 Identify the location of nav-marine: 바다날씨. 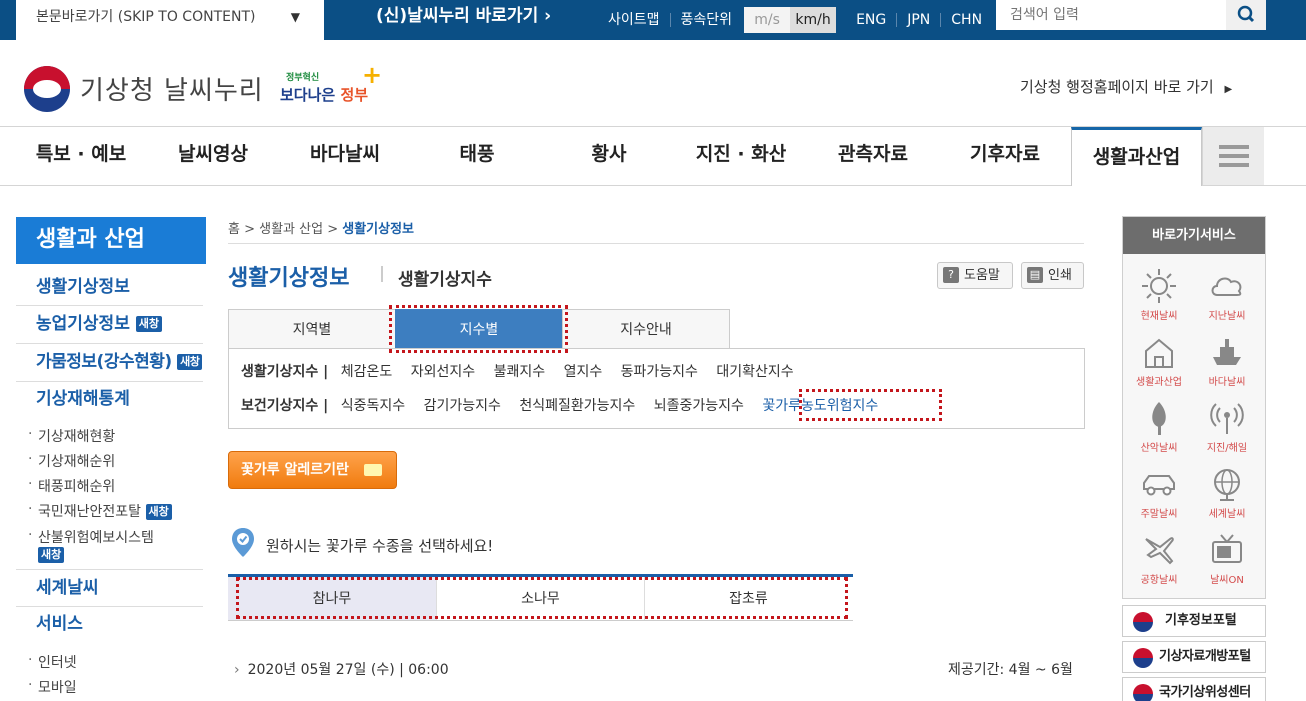
(345, 156).